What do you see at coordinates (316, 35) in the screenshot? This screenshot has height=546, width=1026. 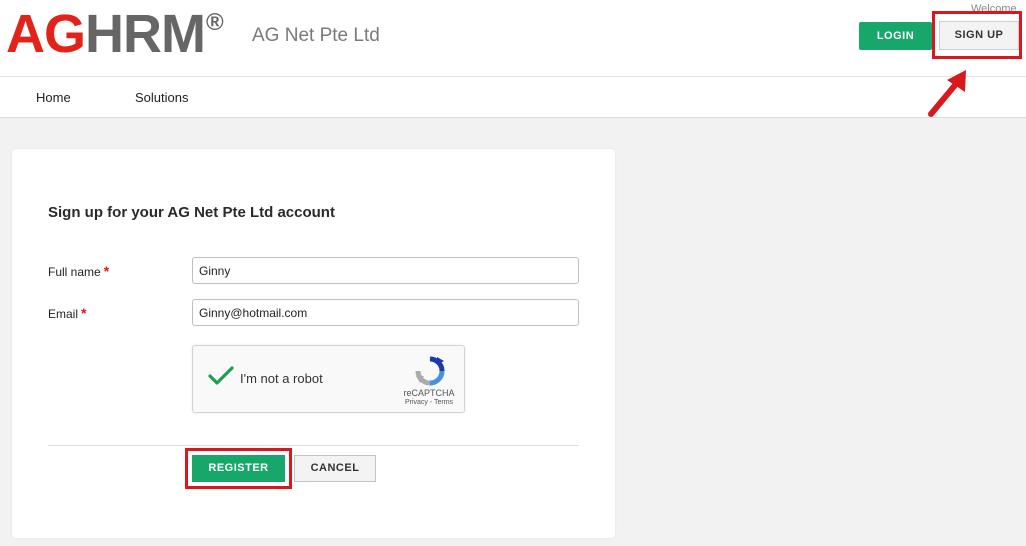 I see `company-name: AG Net Pte Ltd` at bounding box center [316, 35].